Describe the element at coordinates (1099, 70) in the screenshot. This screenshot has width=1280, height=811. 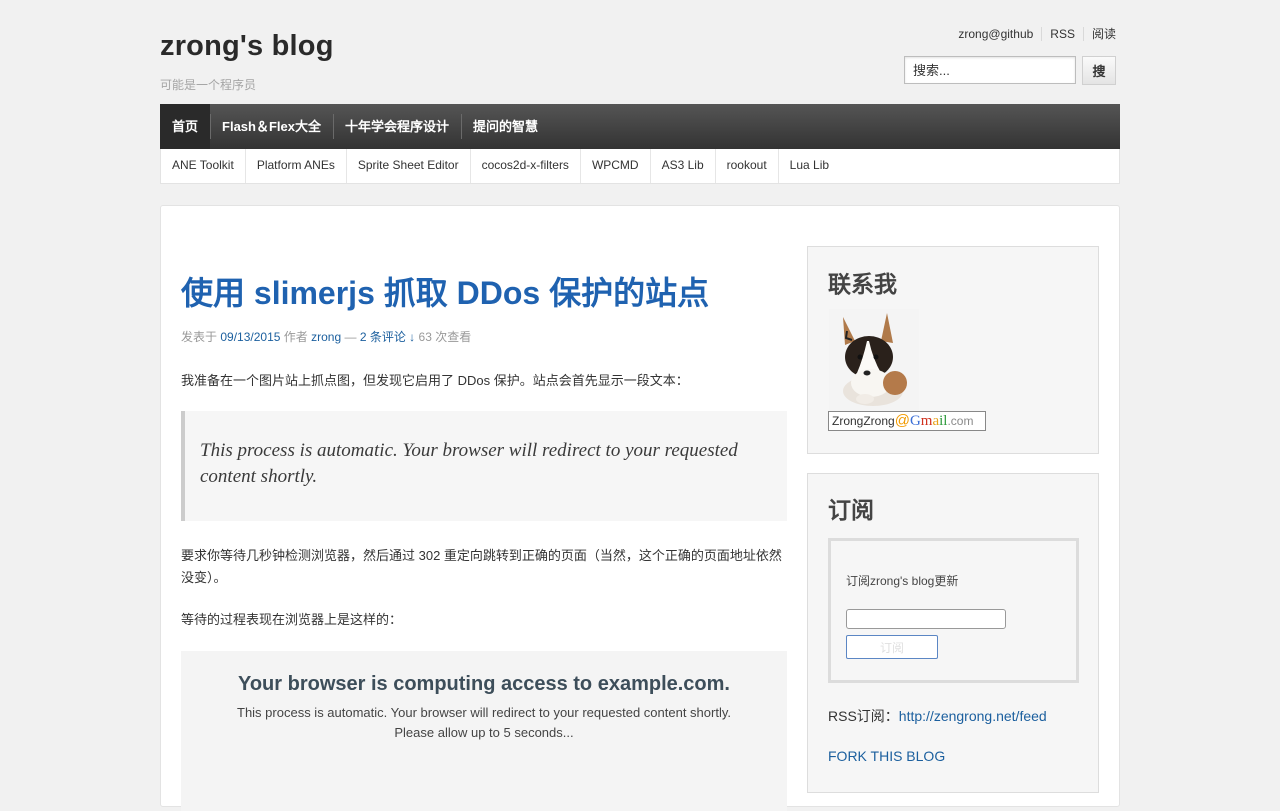
I see `search-button: 搜` at that location.